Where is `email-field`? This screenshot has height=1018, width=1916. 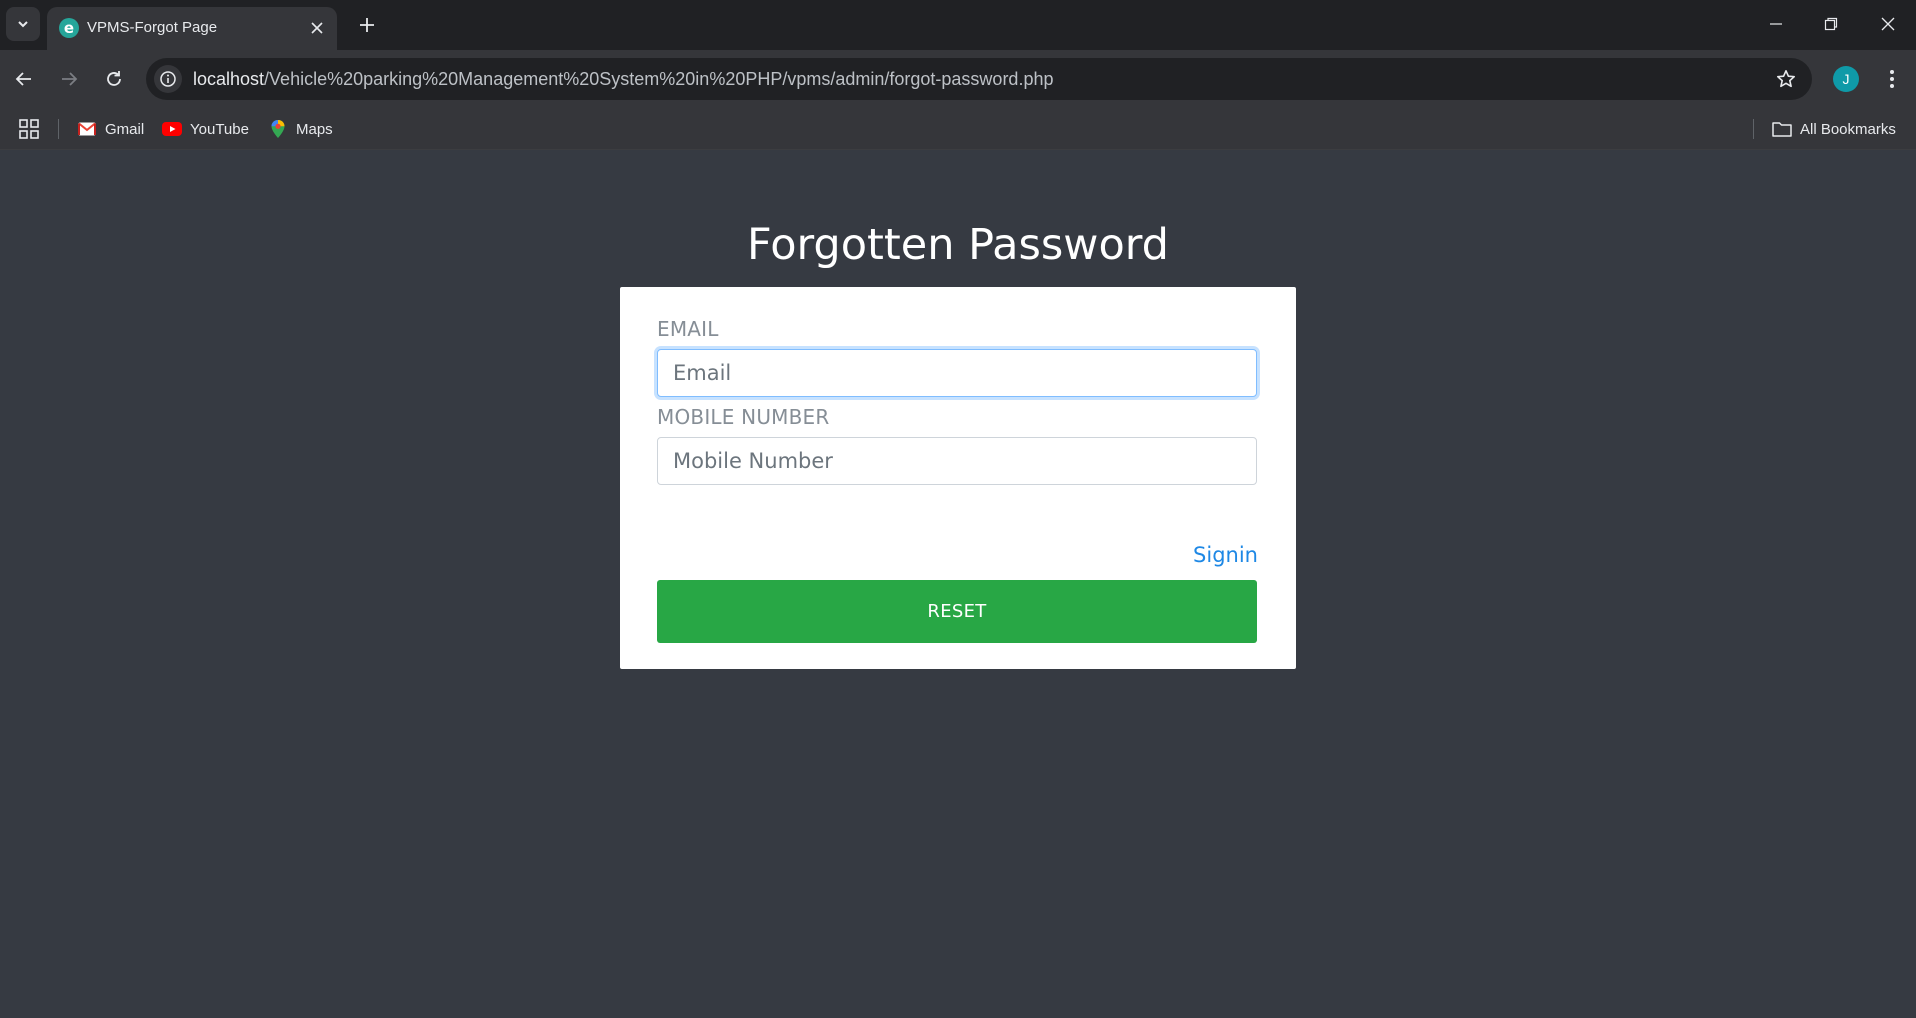
email-field is located at coordinates (957, 373).